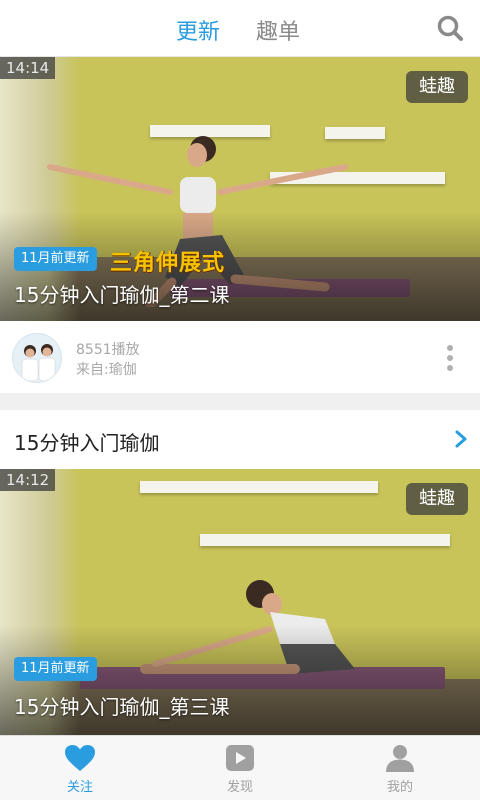 The width and height of the screenshot is (480, 800). I want to click on video-duration: 14:14, so click(28, 68).